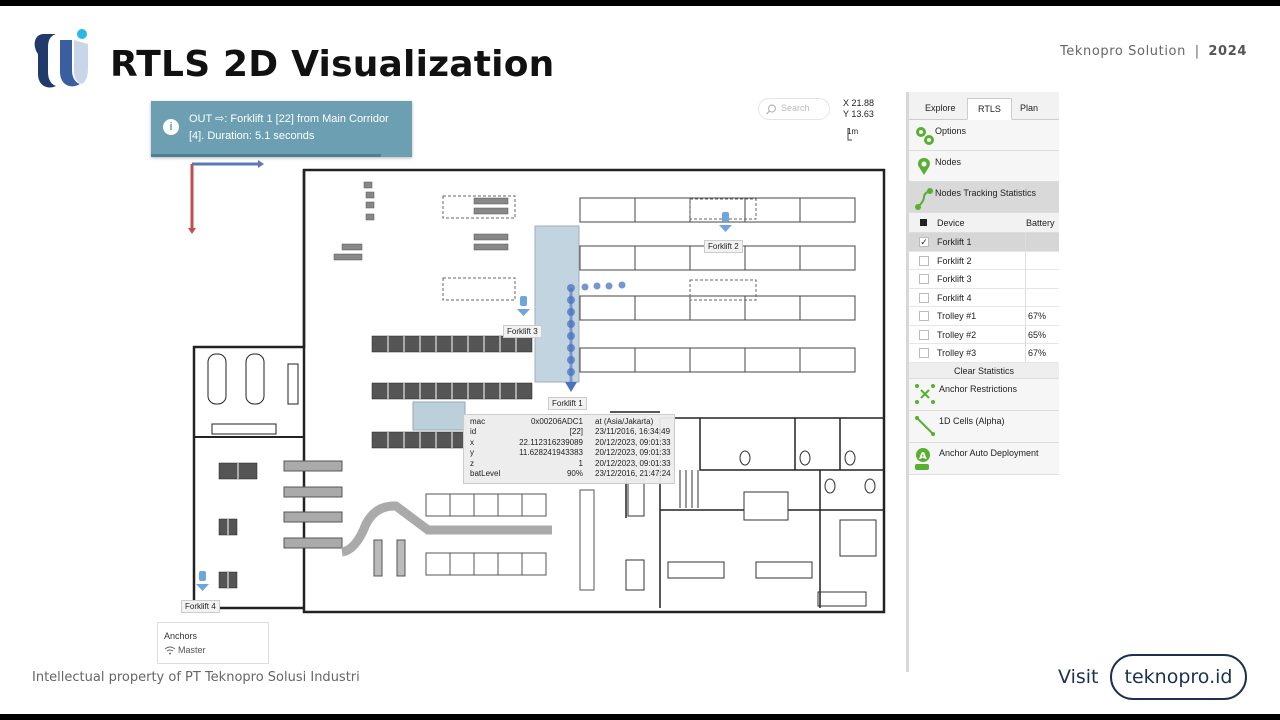 This screenshot has height=720, width=1280. What do you see at coordinates (472, 453) in the screenshot?
I see `info-key: y` at bounding box center [472, 453].